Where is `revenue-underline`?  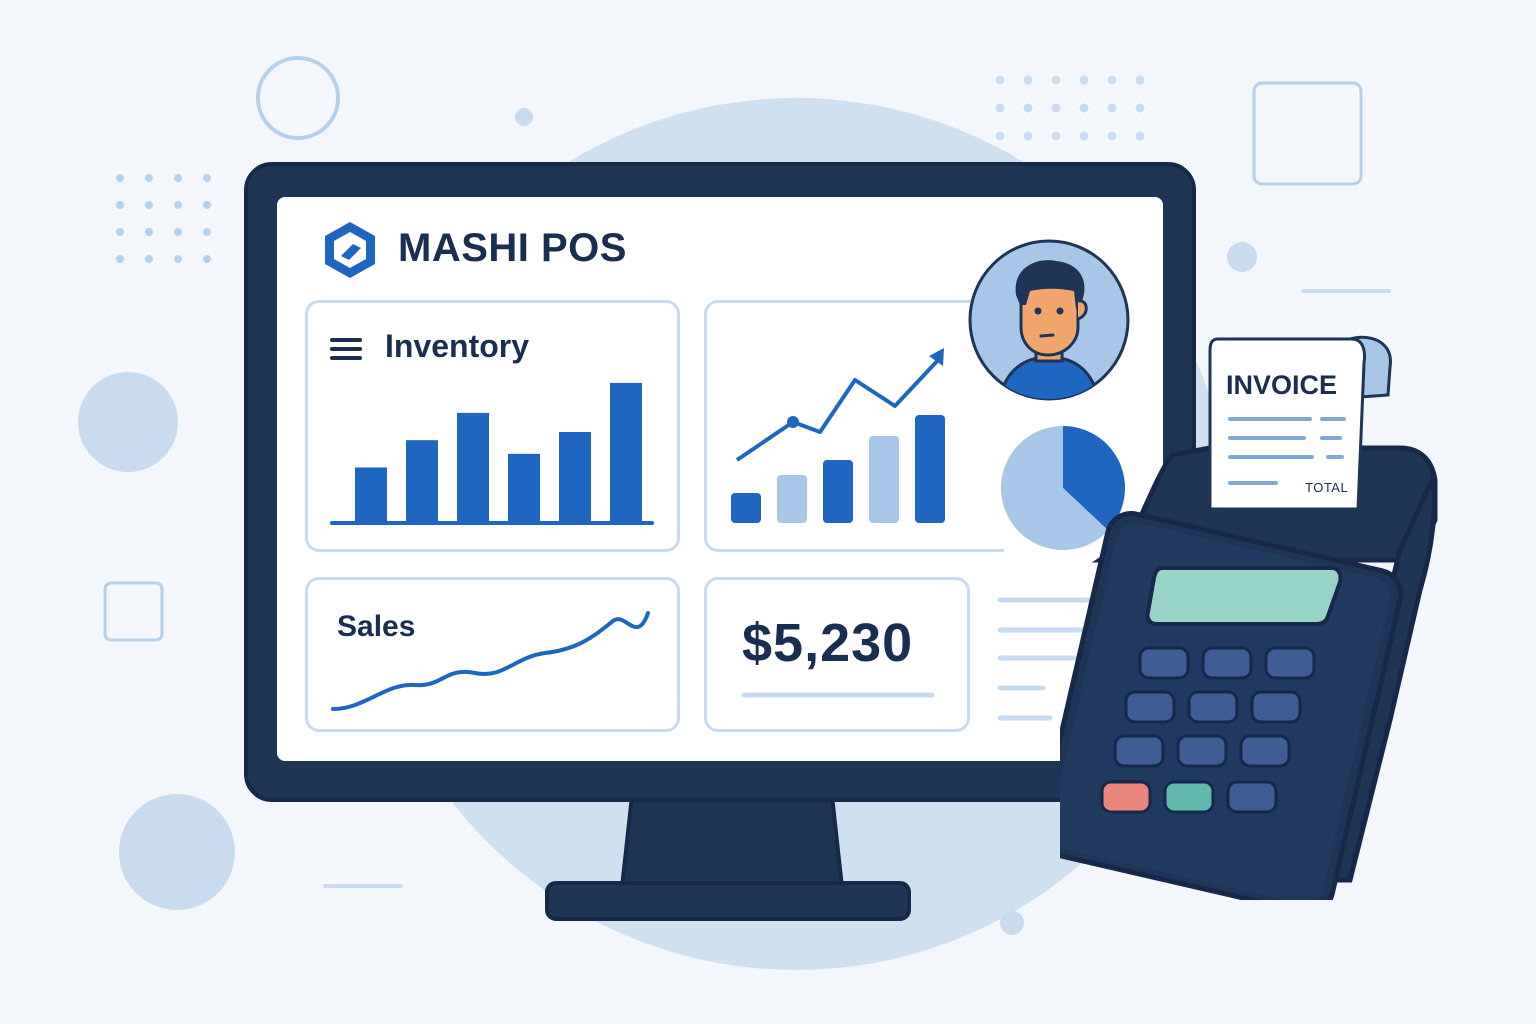
revenue-underline is located at coordinates (838, 695).